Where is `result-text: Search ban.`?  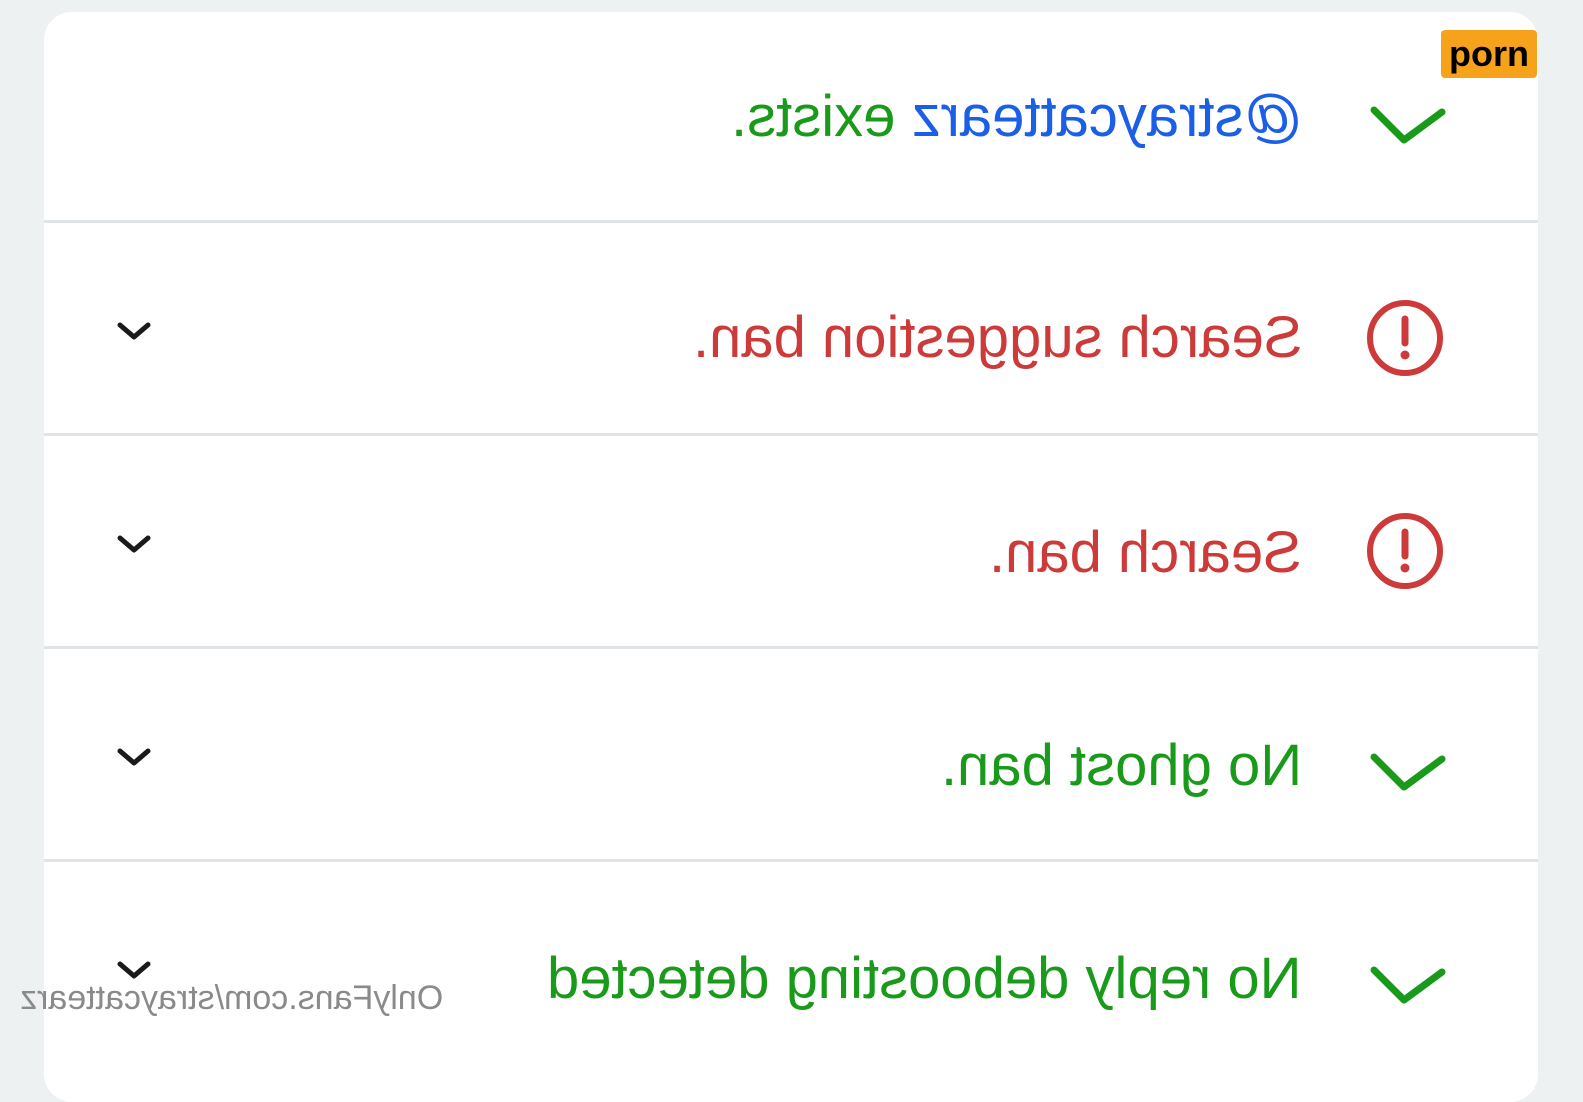
result-text: Search ban. is located at coordinates (1145, 552).